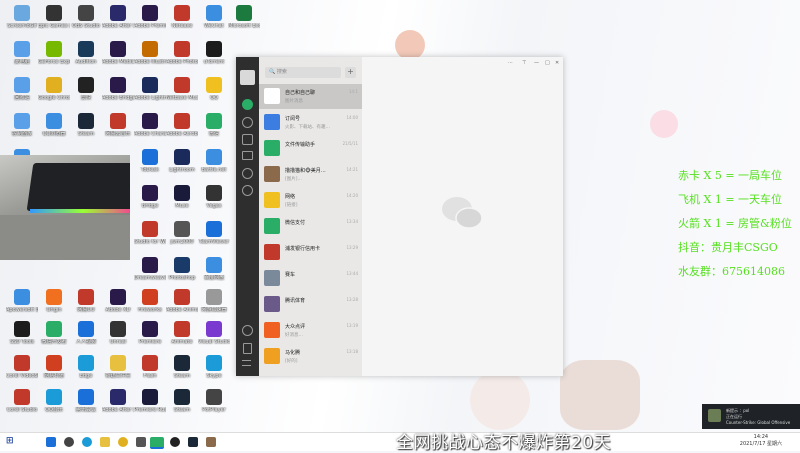 The height and width of the screenshot is (453, 800). Describe the element at coordinates (524, 63) in the screenshot. I see `pin-button: ⊤` at that location.